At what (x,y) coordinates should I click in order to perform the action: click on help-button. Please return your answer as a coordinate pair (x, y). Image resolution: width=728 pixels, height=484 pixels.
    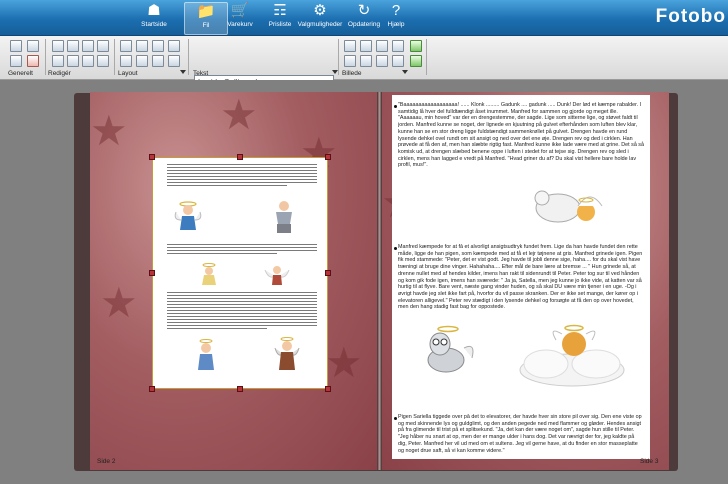
    Looking at the image, I should click on (33, 61).